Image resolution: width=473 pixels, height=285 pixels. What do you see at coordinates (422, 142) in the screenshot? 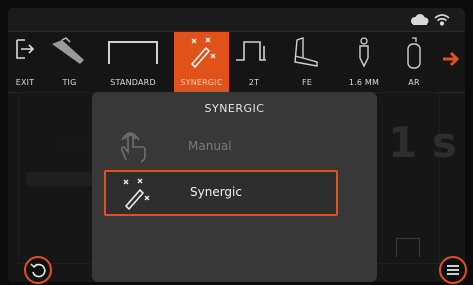
I see `background-time-value: 1 s` at bounding box center [422, 142].